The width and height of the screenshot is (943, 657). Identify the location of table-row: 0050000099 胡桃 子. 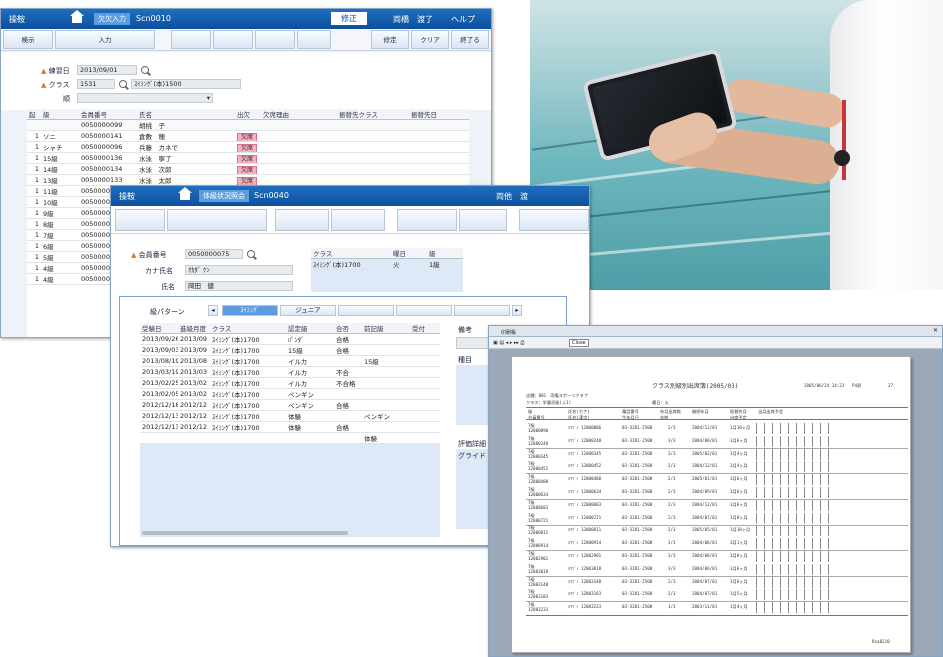
(248, 125).